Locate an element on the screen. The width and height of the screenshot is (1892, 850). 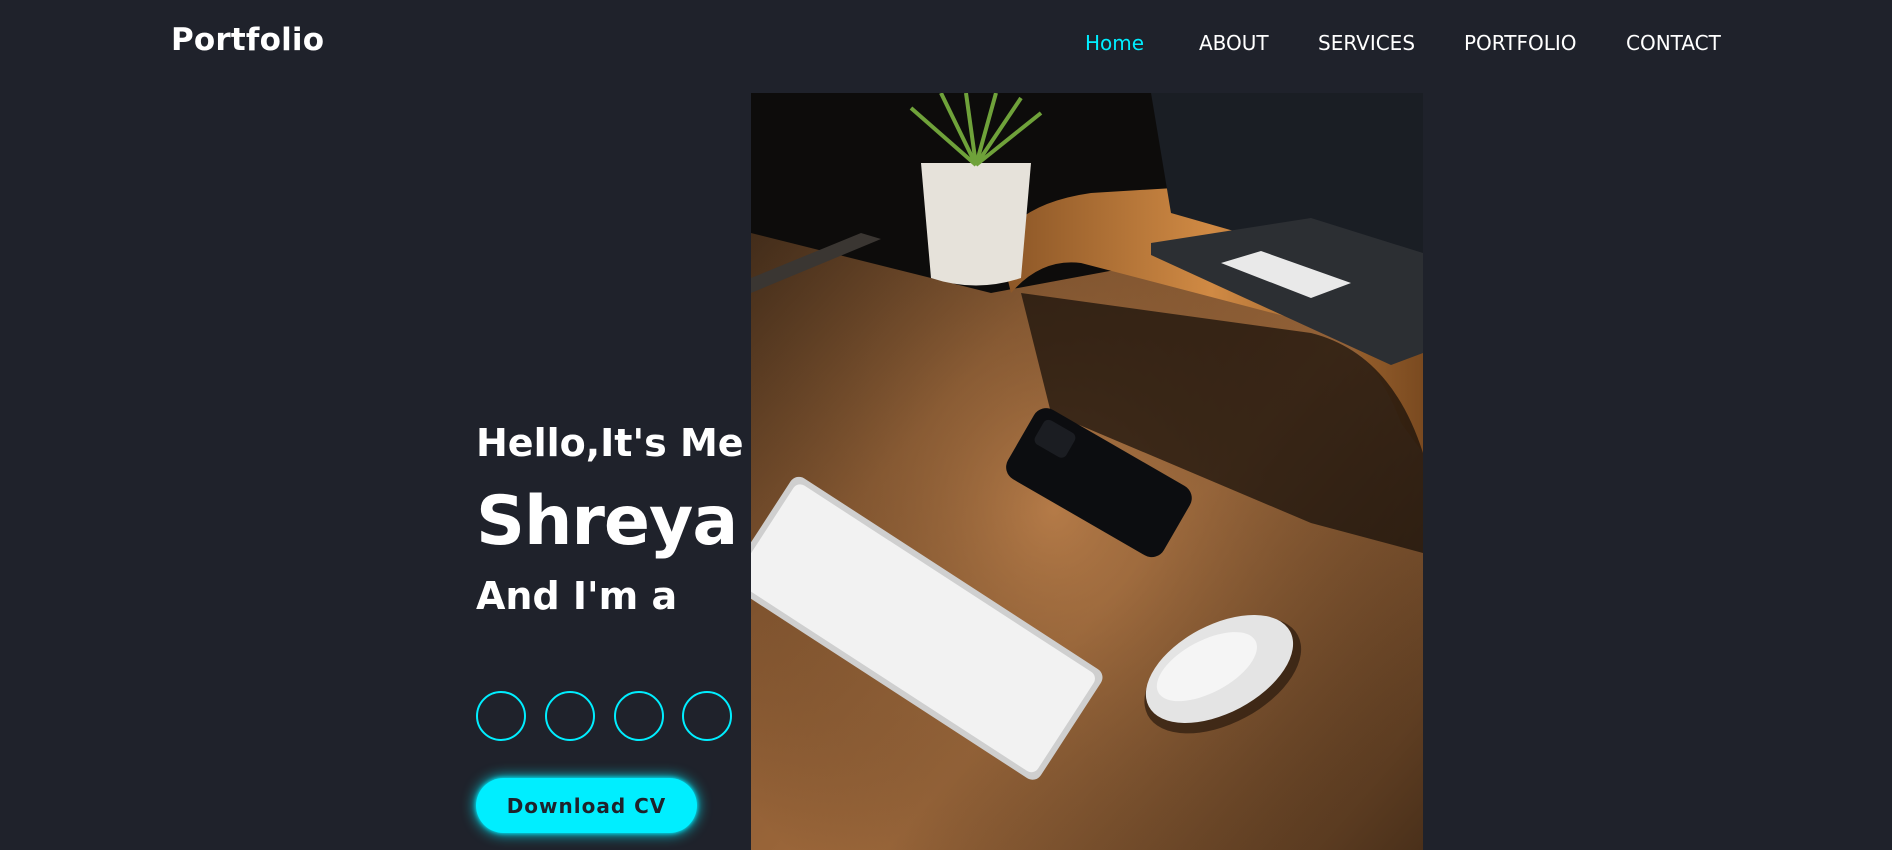
nav-services: SERVICES is located at coordinates (1366, 43).